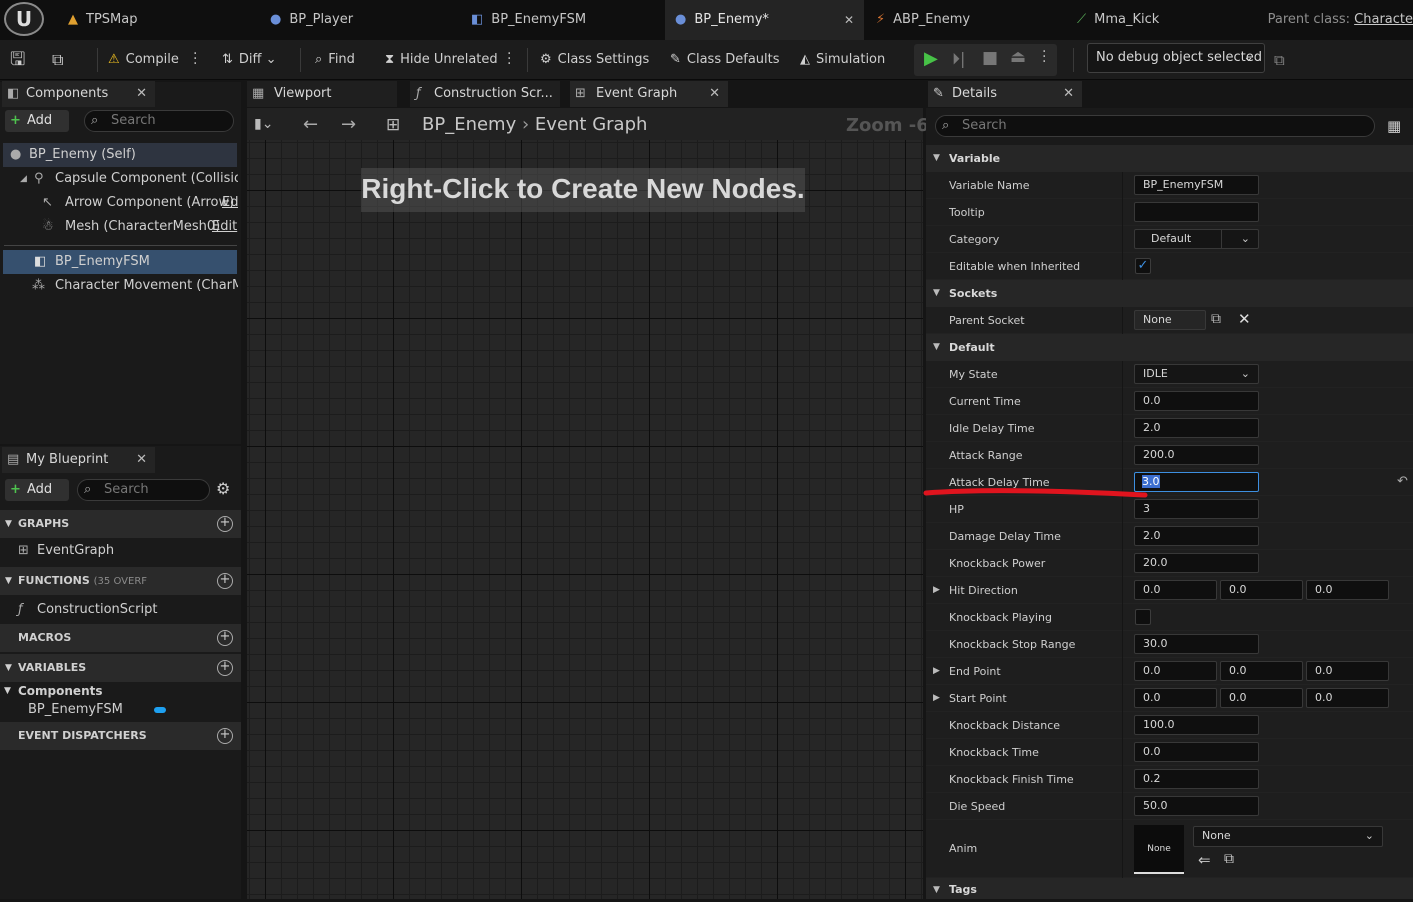 The image size is (1413, 902). What do you see at coordinates (1288, 836) in the screenshot?
I see `anim-asset-combo: None ⌄` at bounding box center [1288, 836].